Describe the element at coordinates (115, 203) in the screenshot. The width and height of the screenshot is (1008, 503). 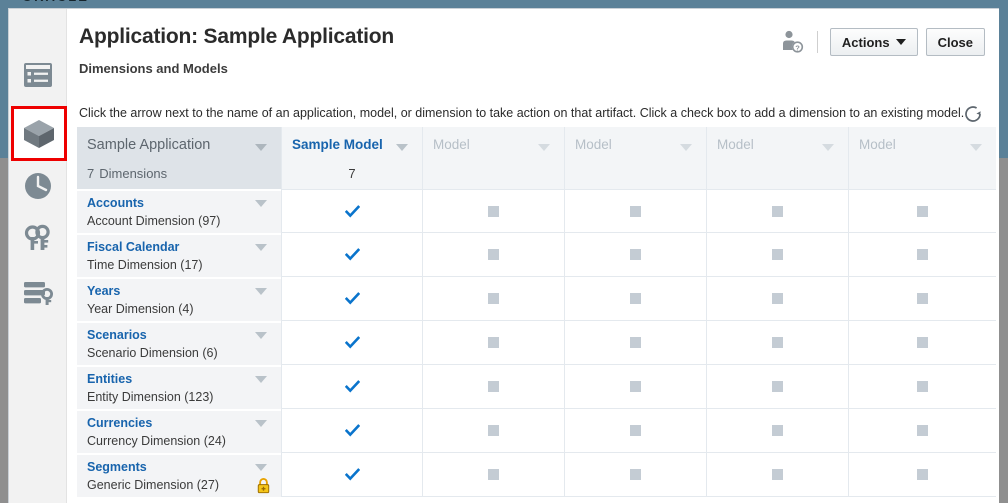
I see `dimension-name: Accounts` at that location.